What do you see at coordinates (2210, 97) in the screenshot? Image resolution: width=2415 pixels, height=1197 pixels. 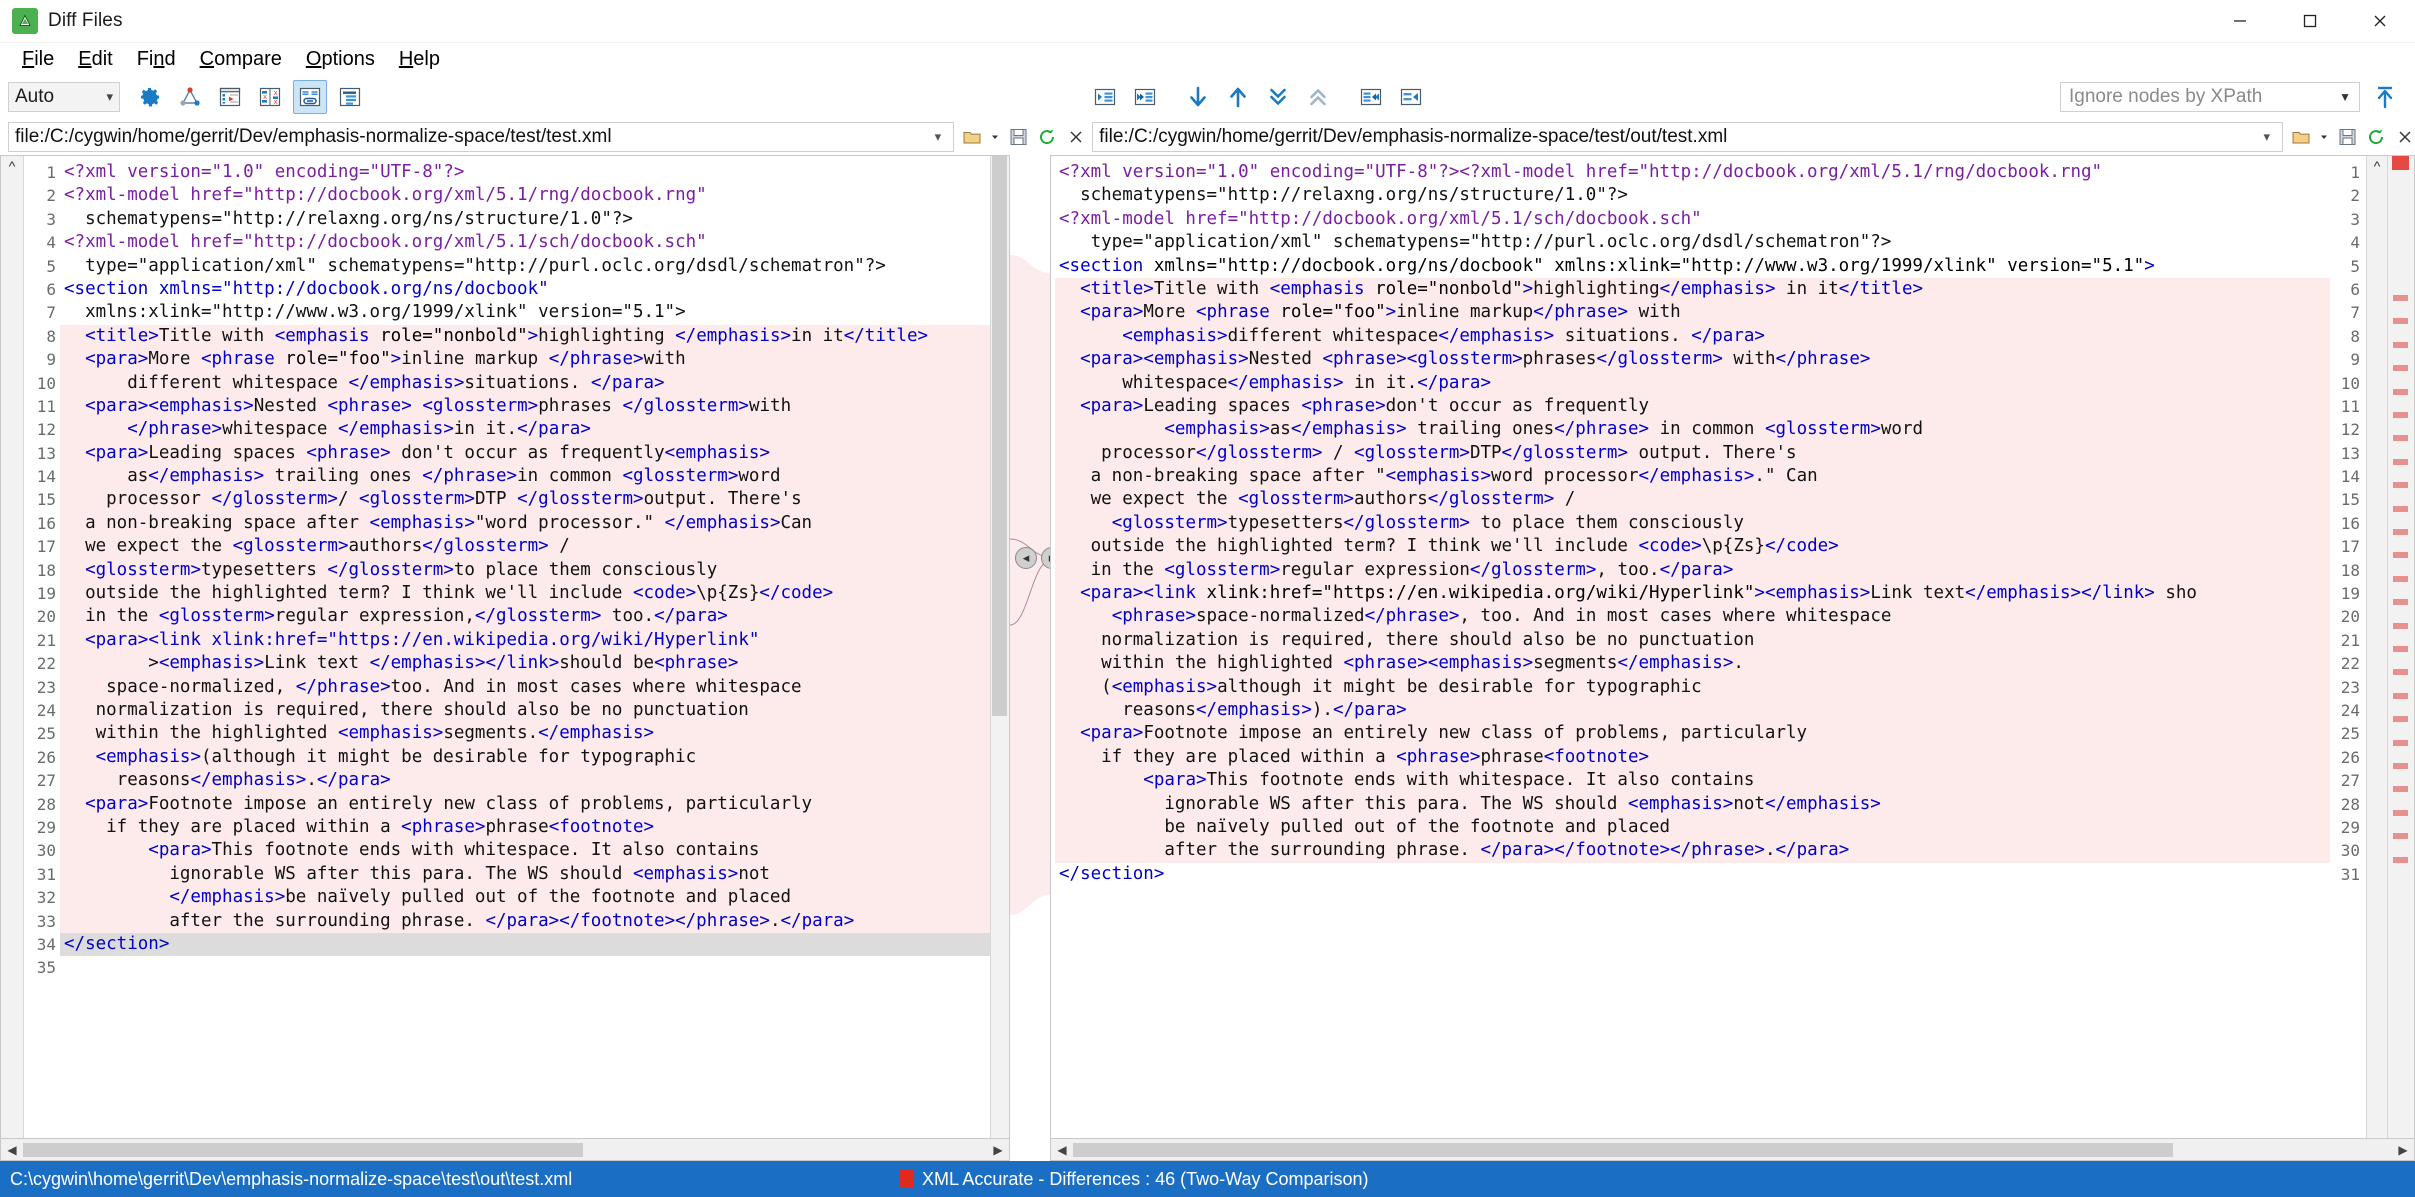 I see `xpath-filter-input: Ignore nodes by XPath ▼` at bounding box center [2210, 97].